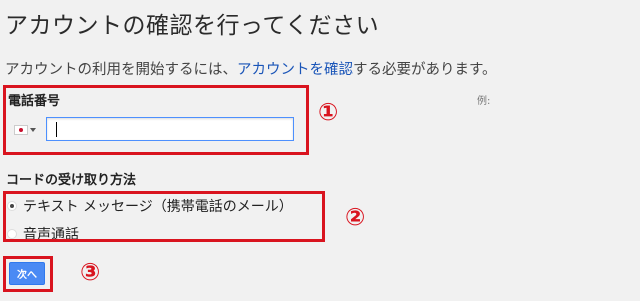 The height and width of the screenshot is (301, 640). Describe the element at coordinates (484, 101) in the screenshot. I see `phone-example-label: 例:` at that location.